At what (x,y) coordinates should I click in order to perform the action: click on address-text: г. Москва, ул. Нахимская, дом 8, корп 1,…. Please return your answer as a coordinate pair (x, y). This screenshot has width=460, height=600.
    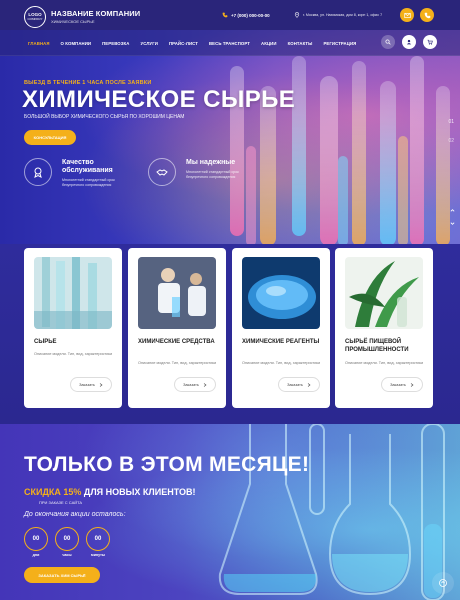
    Looking at the image, I should click on (343, 15).